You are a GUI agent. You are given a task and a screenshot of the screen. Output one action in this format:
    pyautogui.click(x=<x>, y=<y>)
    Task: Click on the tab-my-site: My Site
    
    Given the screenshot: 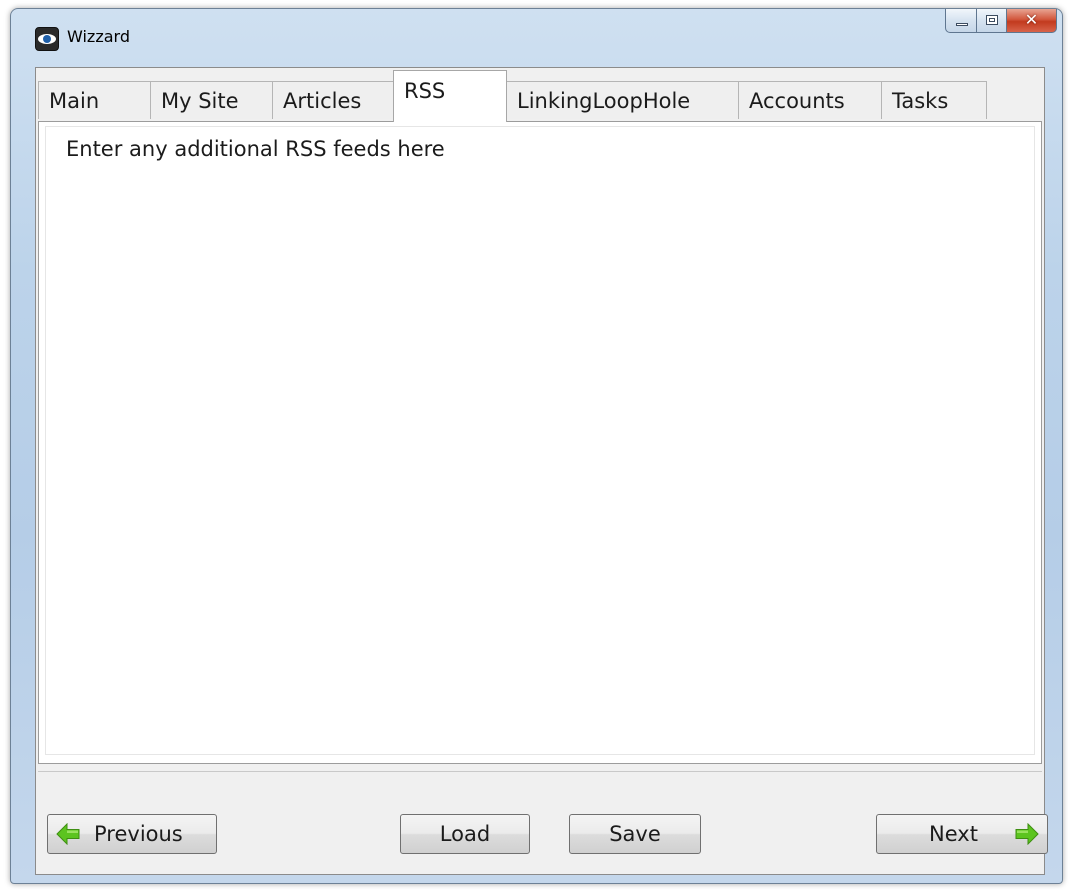 What is the action you would take?
    pyautogui.click(x=211, y=100)
    